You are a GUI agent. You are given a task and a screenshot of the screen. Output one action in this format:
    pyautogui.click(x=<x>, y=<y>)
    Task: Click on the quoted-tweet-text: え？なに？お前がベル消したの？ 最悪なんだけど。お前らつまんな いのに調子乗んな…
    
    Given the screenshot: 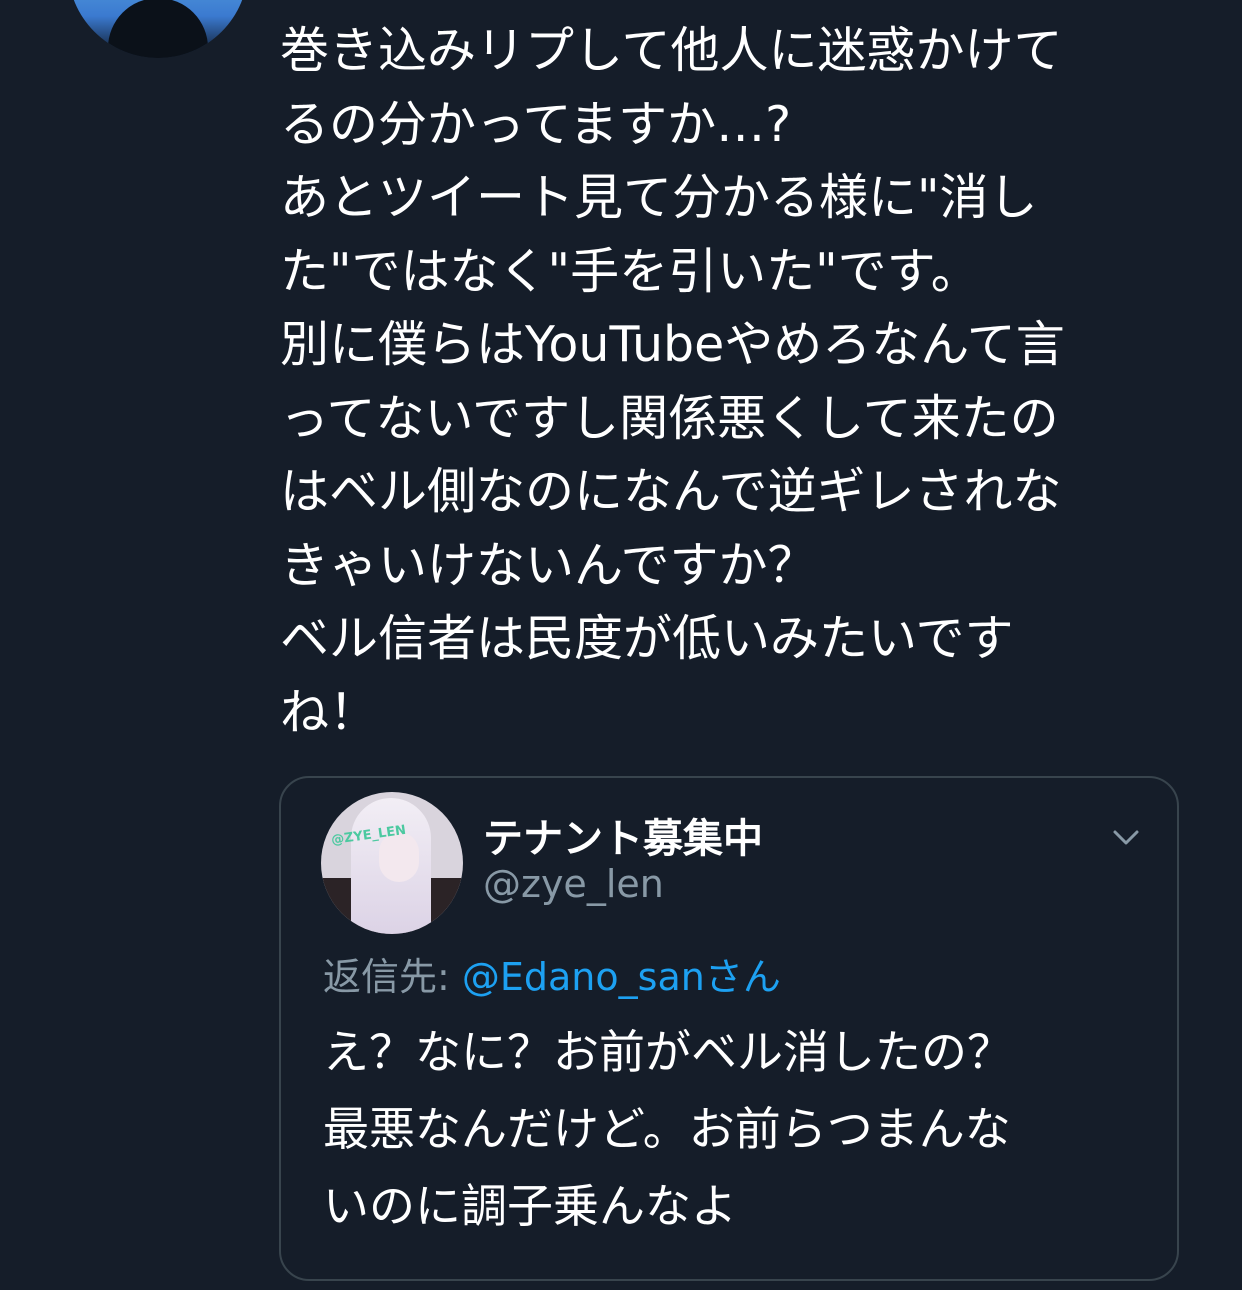 What is the action you would take?
    pyautogui.click(x=668, y=1129)
    